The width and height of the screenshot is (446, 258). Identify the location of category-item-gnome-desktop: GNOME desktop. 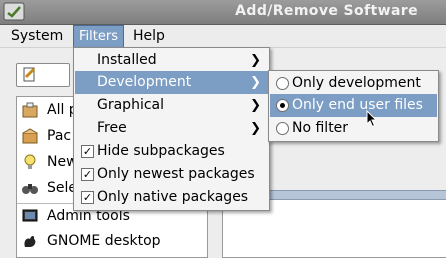
(91, 241).